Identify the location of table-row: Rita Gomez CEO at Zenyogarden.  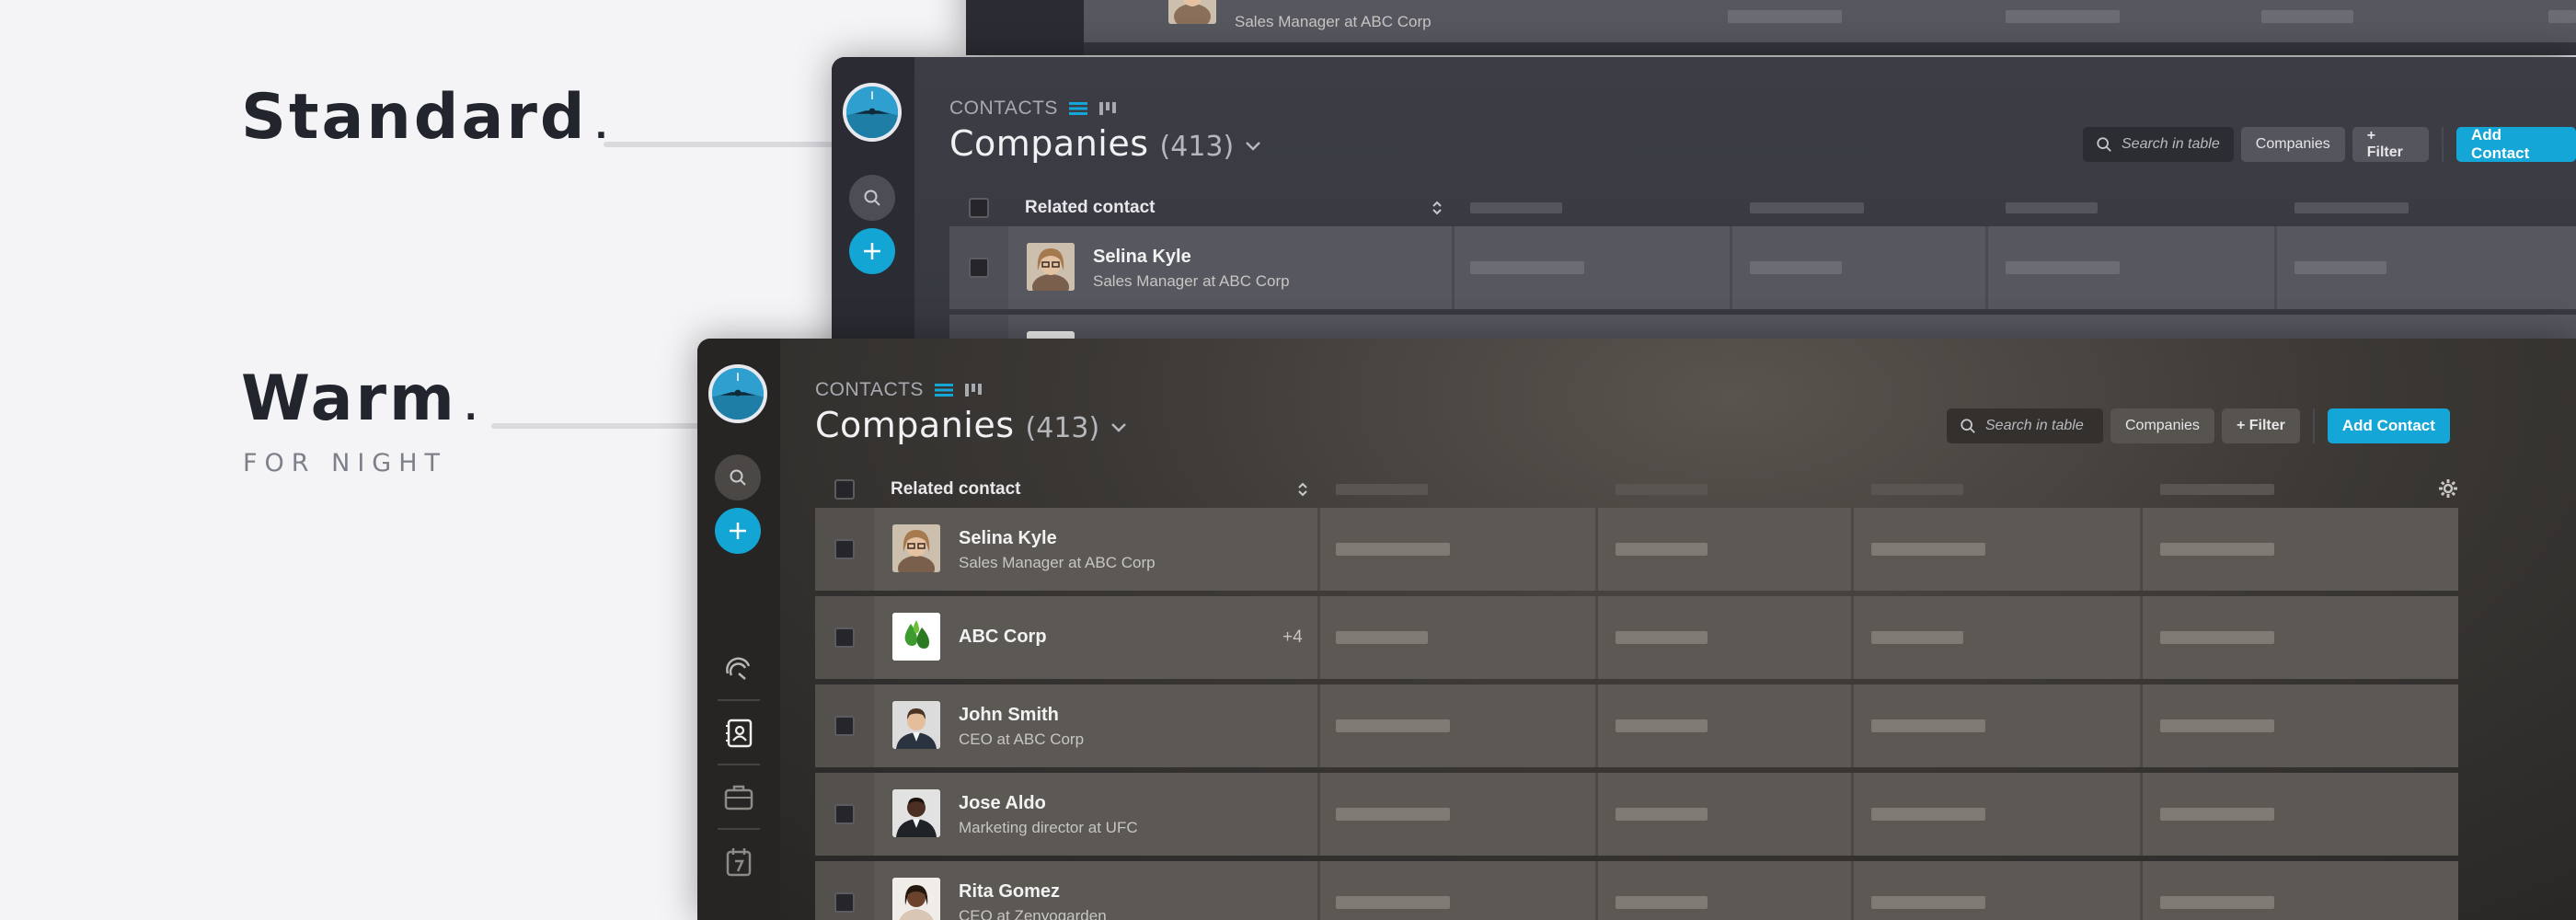
(1636, 890).